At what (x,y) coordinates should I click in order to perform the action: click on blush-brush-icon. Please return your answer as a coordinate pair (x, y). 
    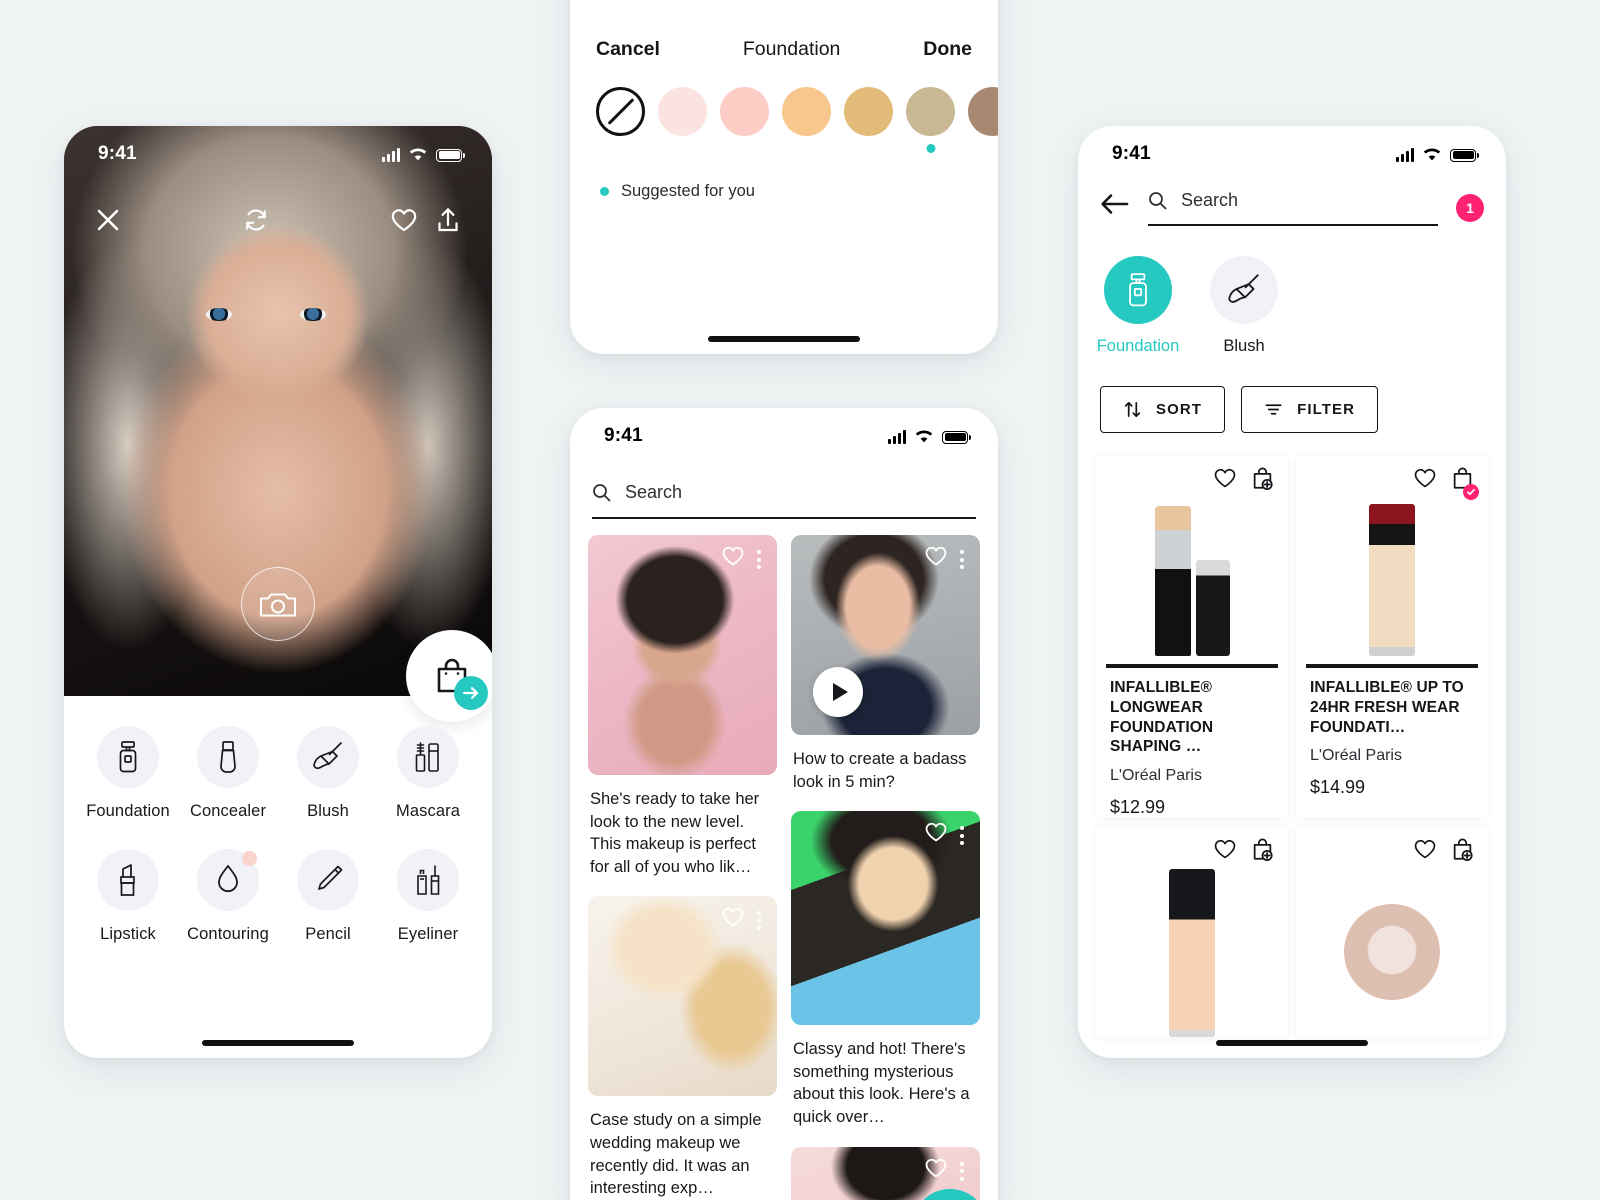
    Looking at the image, I should click on (1244, 290).